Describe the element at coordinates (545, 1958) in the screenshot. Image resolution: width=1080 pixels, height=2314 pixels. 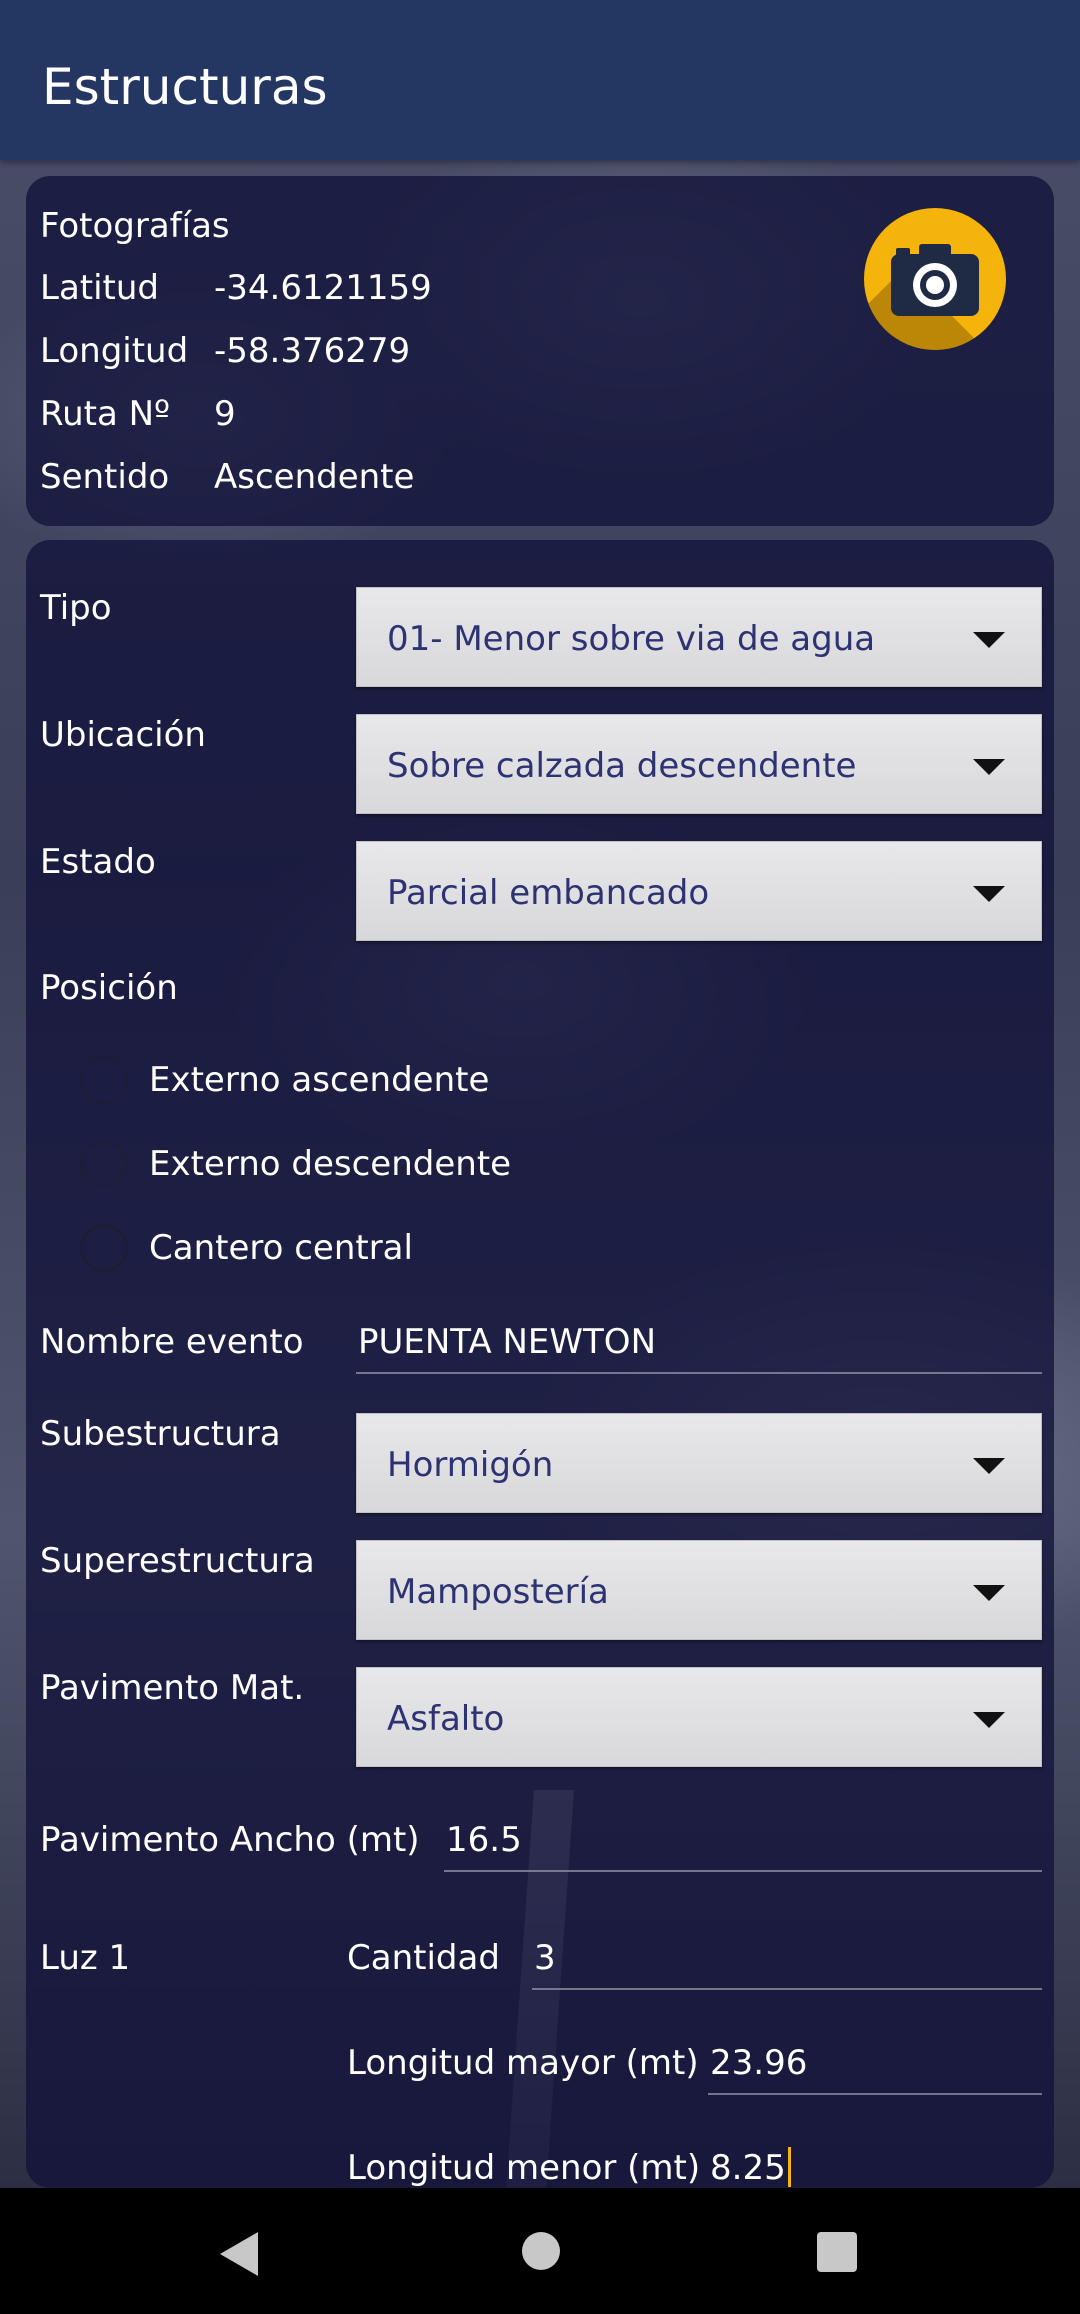
I see `cantidad-value: 3` at that location.